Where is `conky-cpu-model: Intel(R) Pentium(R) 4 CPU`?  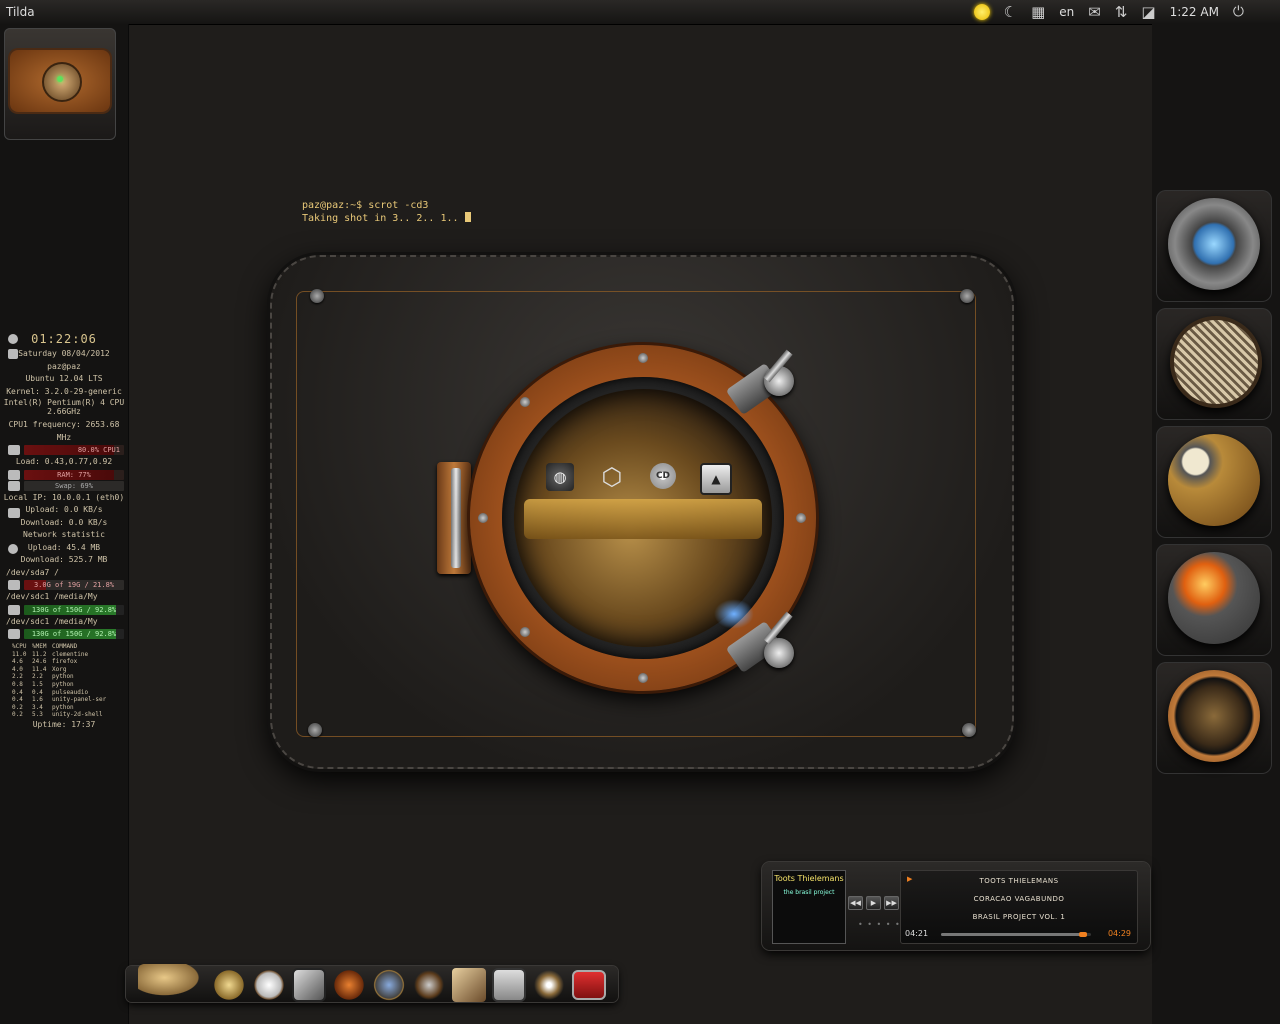
conky-cpu-model: Intel(R) Pentium(R) 4 CPU is located at coordinates (64, 402).